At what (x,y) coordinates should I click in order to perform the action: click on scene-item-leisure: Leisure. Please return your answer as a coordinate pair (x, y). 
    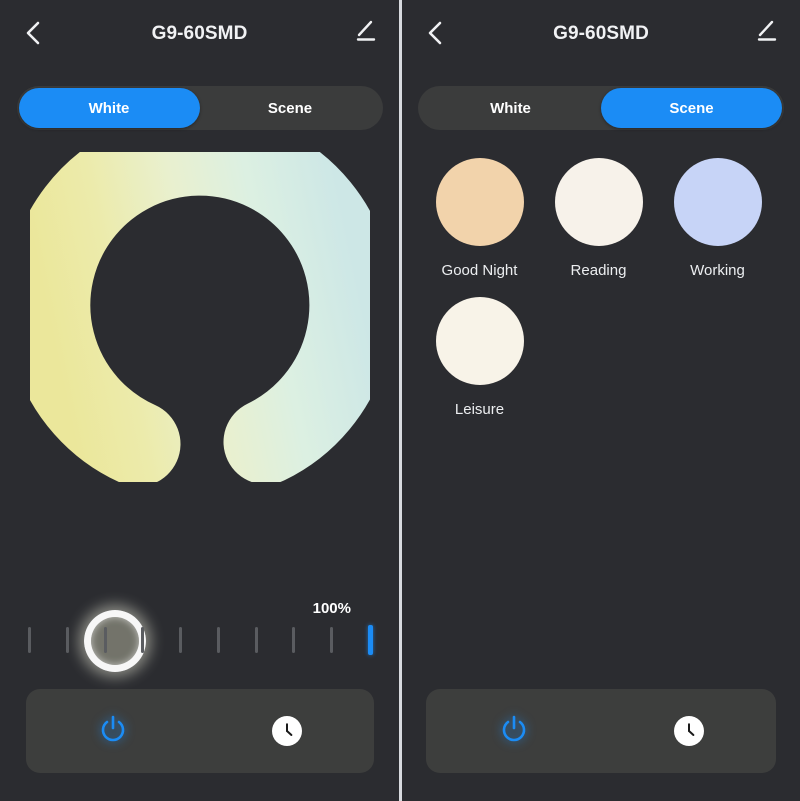
    Looking at the image, I should click on (479, 357).